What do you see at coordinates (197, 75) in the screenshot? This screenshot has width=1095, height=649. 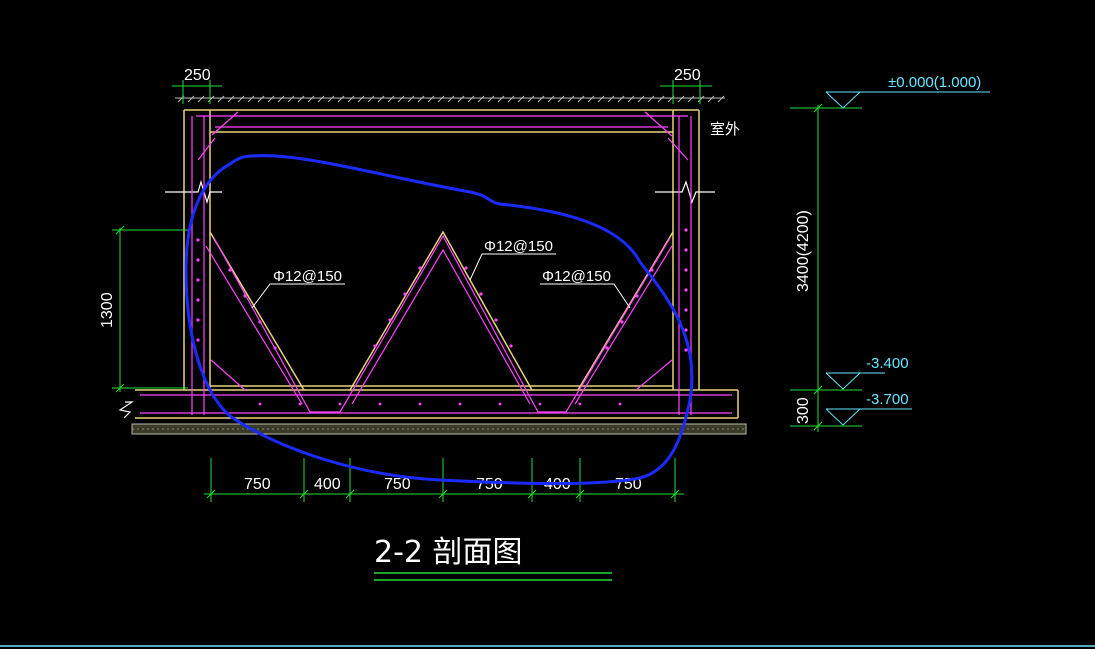 I see `top-dim-left: 250` at bounding box center [197, 75].